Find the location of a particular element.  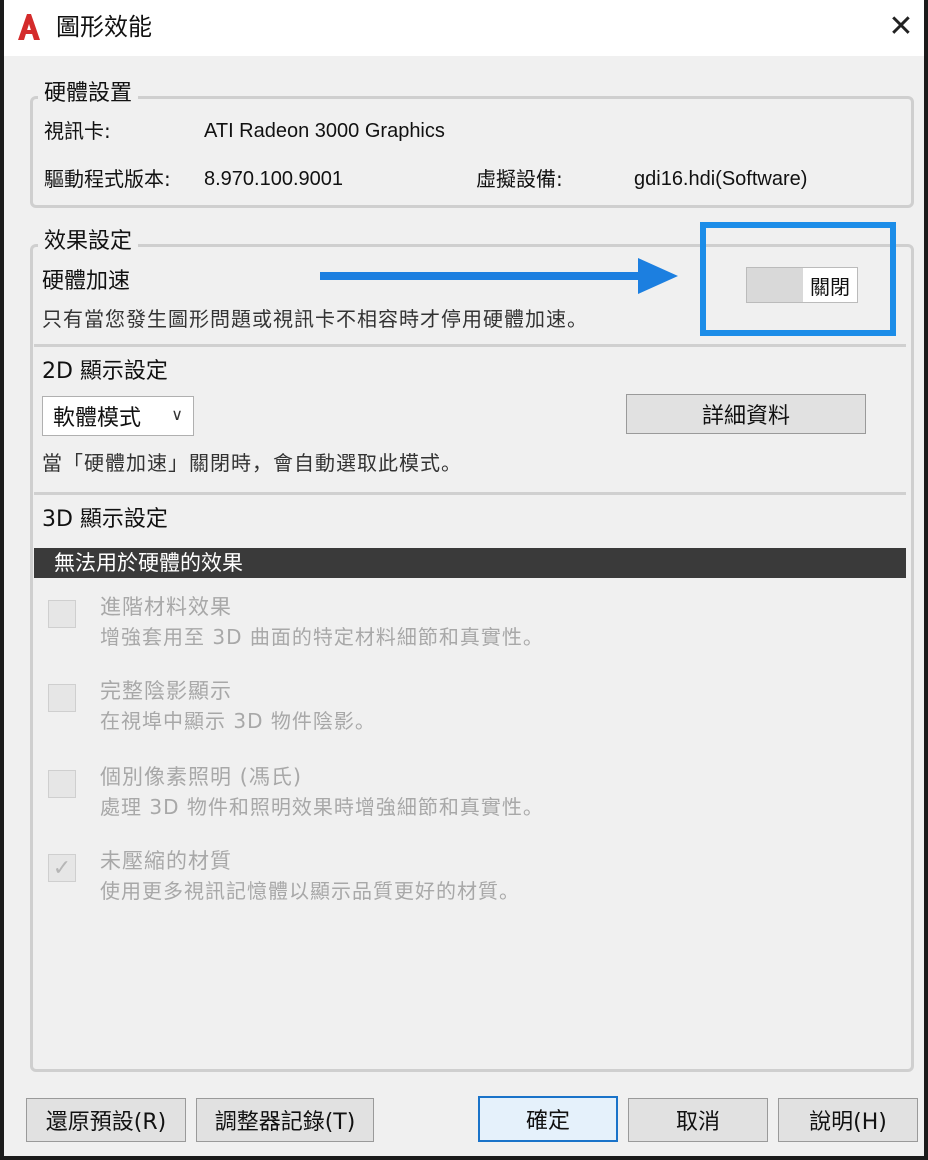

option-desc-2: 處理 3D 物件和照明效果時增強細節和真實性。 is located at coordinates (322, 807).